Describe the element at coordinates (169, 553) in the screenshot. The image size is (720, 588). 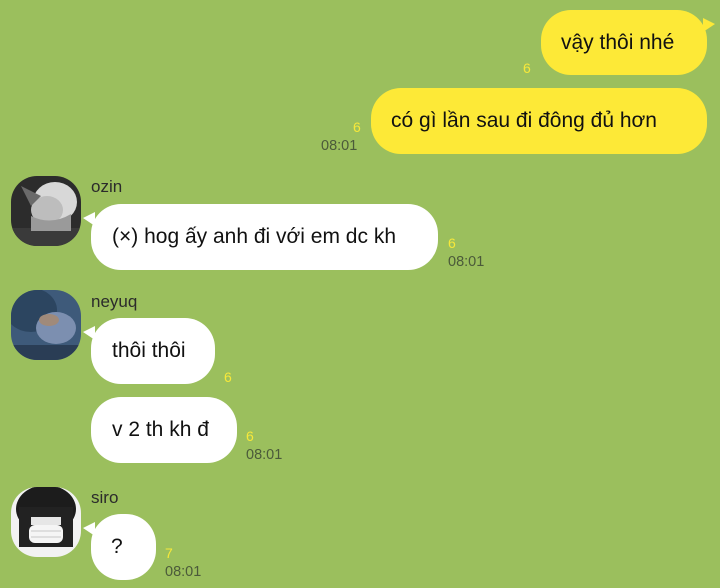
I see `unread-count: 7` at that location.